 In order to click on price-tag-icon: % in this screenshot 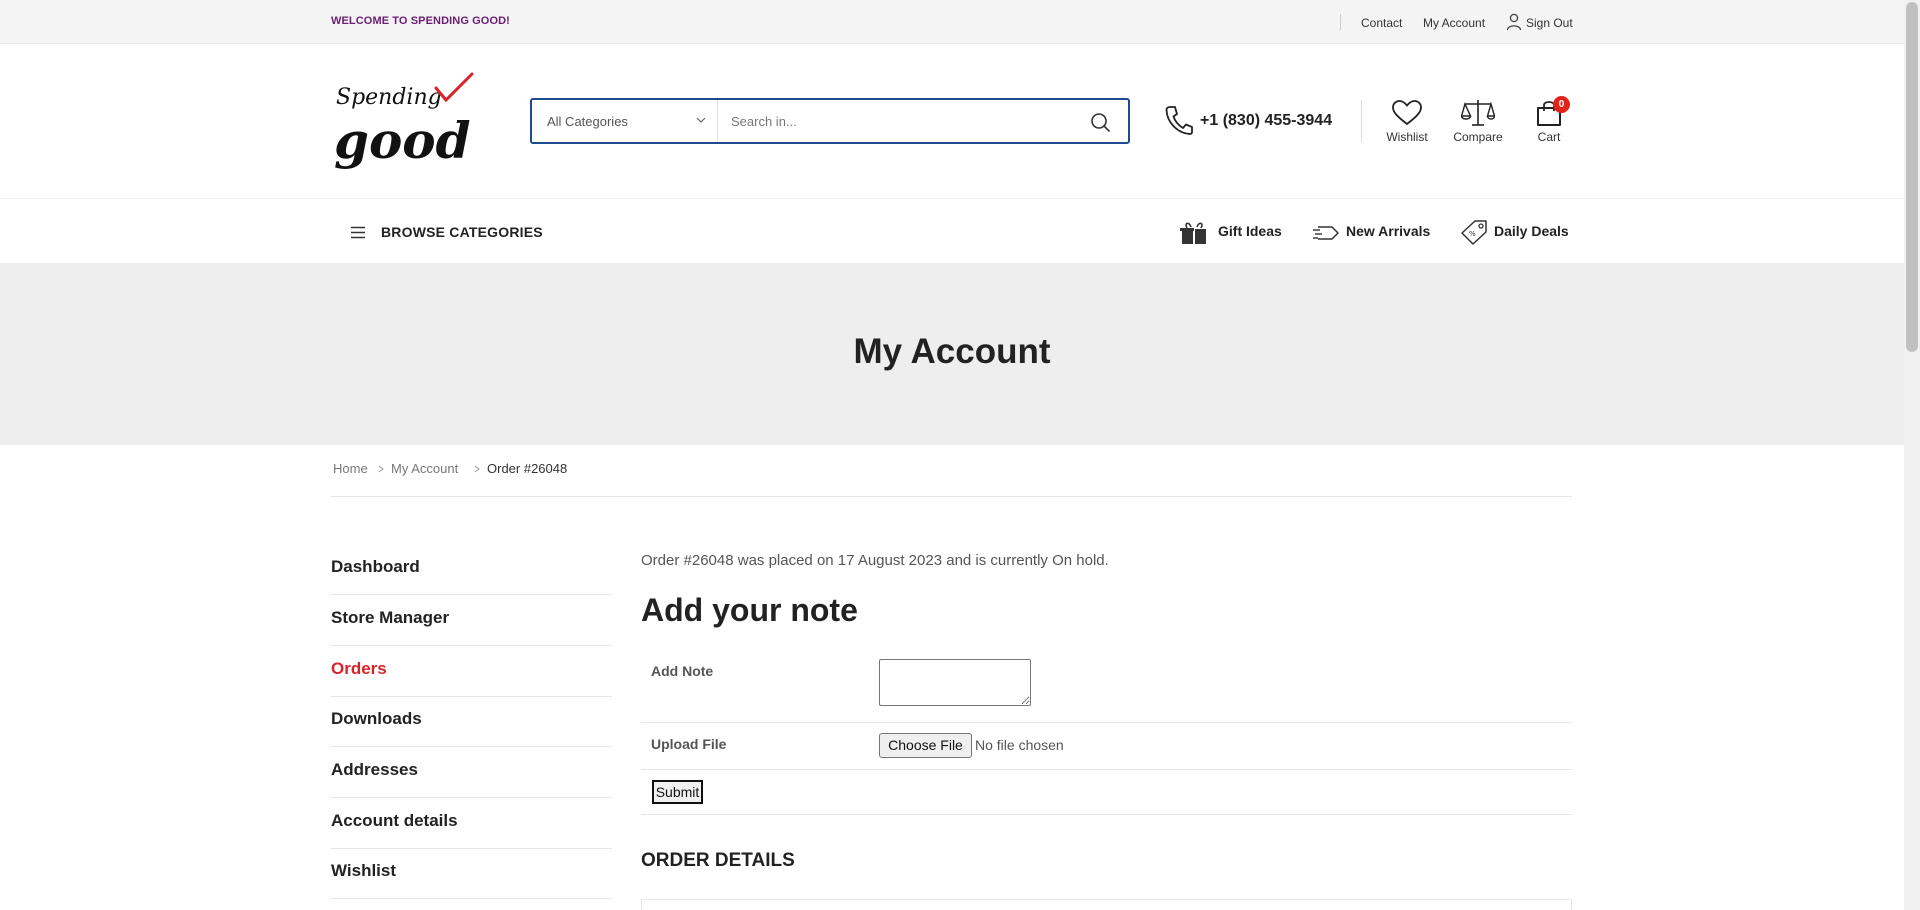, I will do `click(1474, 232)`.